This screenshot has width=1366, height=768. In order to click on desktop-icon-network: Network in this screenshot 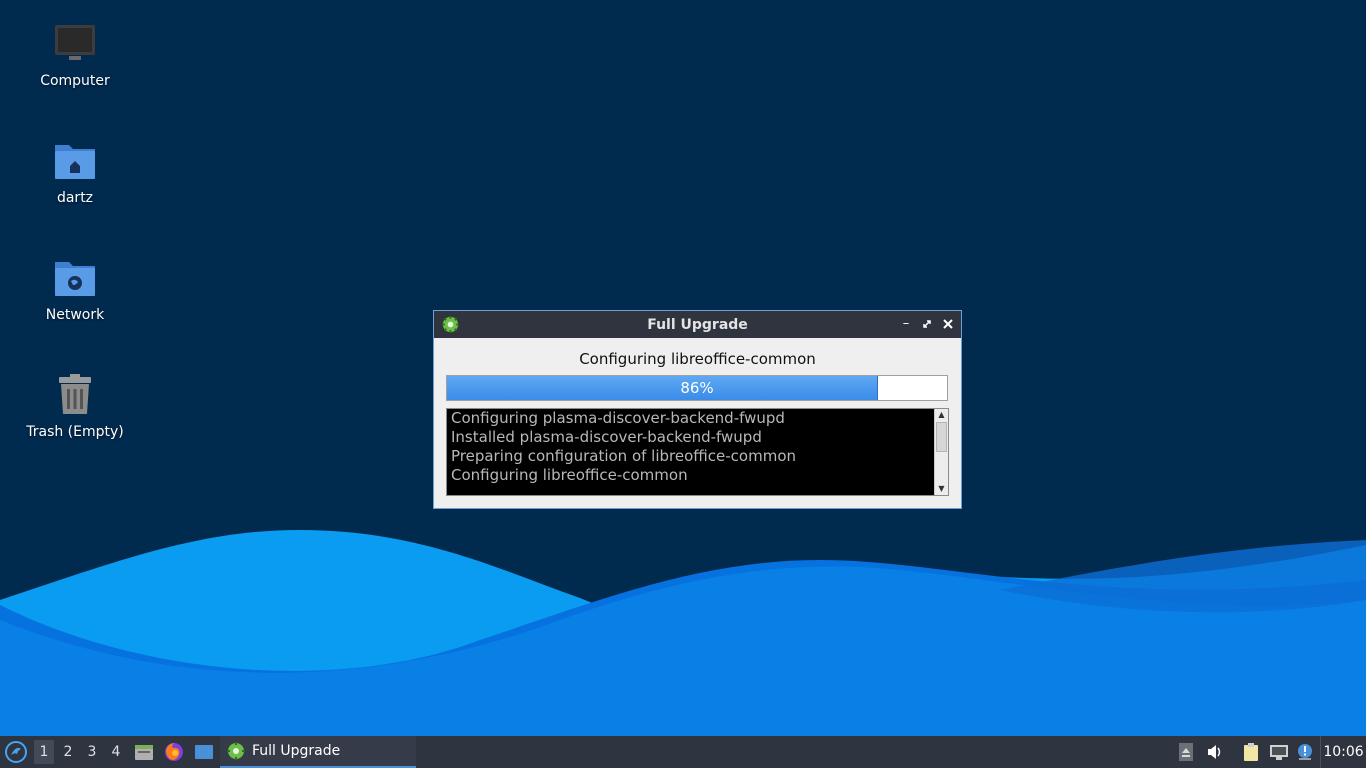, I will do `click(75, 290)`.